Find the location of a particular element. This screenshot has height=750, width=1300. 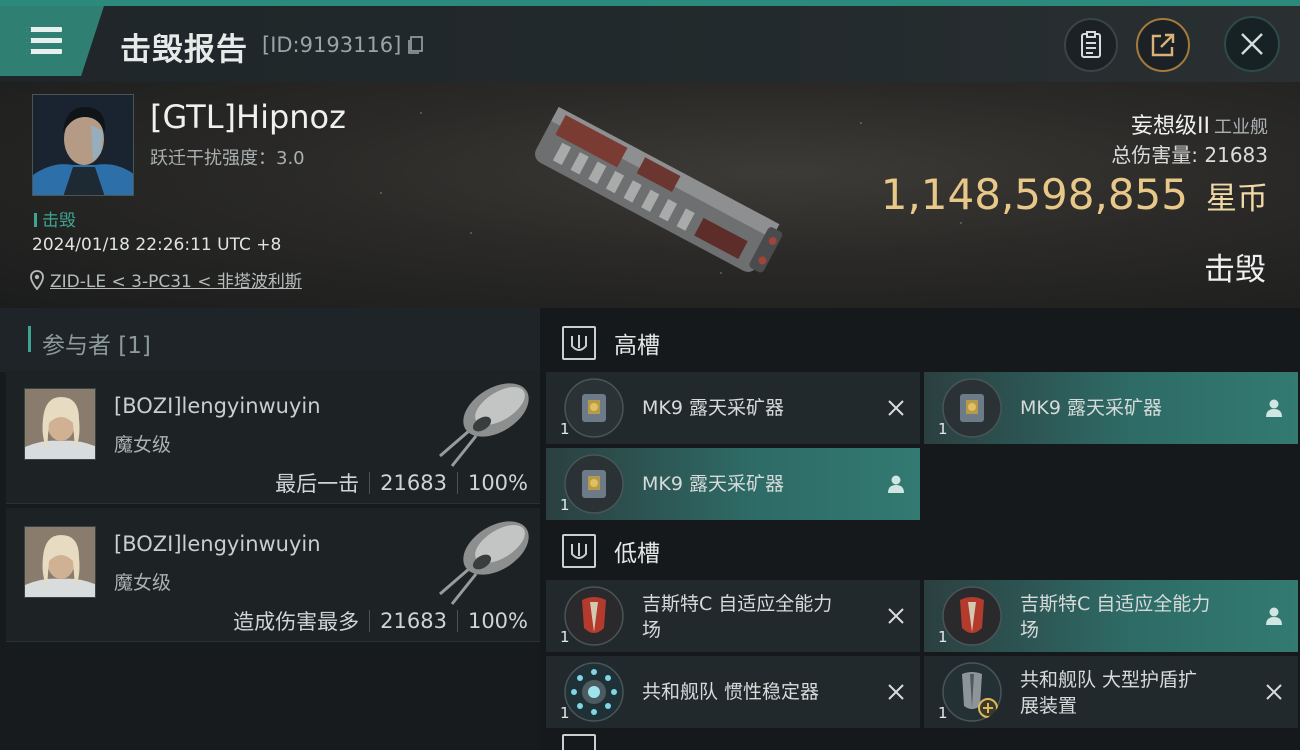

low-slot-header: 低槽 is located at coordinates (920, 551).